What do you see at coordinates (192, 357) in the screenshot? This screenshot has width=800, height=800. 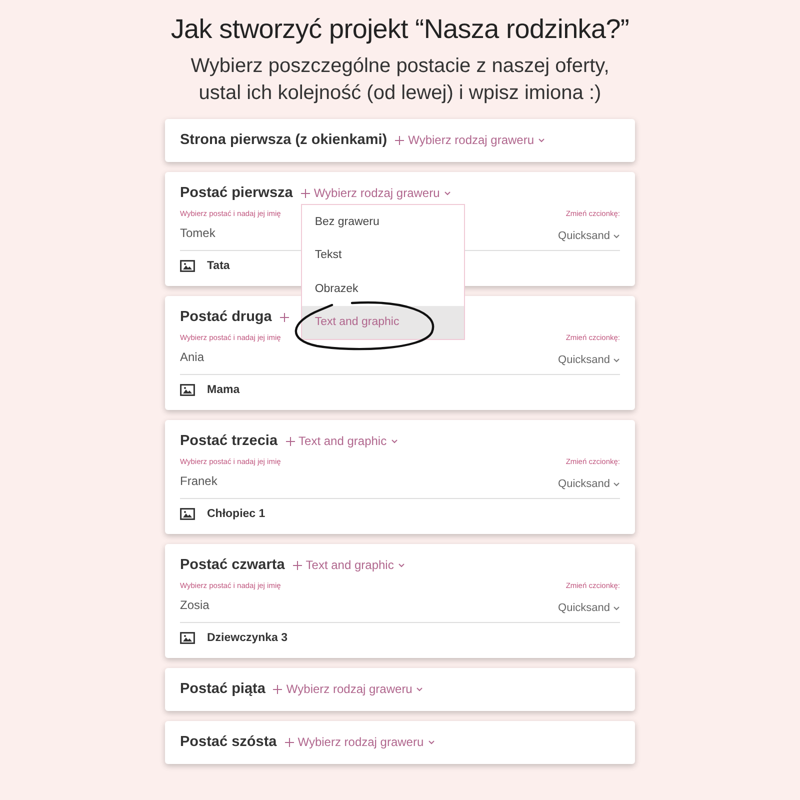 I see `name-field: Ania` at bounding box center [192, 357].